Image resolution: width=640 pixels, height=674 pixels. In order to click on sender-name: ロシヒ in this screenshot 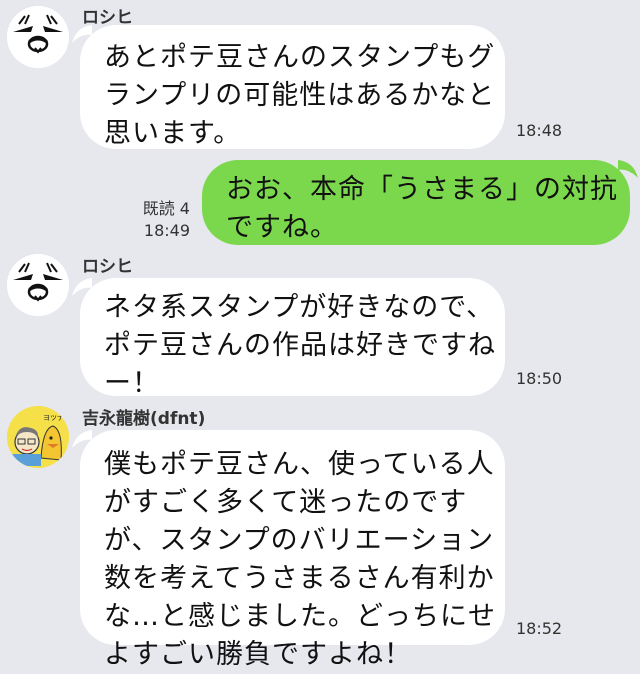, I will do `click(107, 267)`.